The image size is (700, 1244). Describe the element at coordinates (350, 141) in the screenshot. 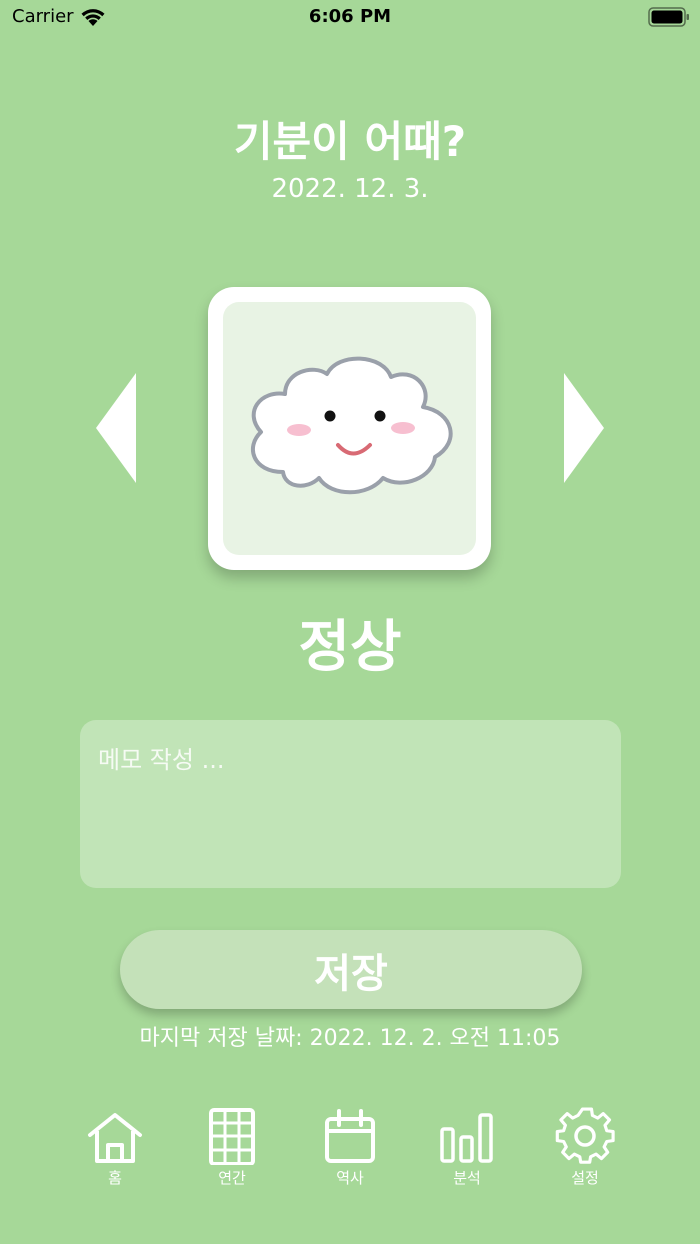

I see `page-title: 기분이 어때?` at that location.